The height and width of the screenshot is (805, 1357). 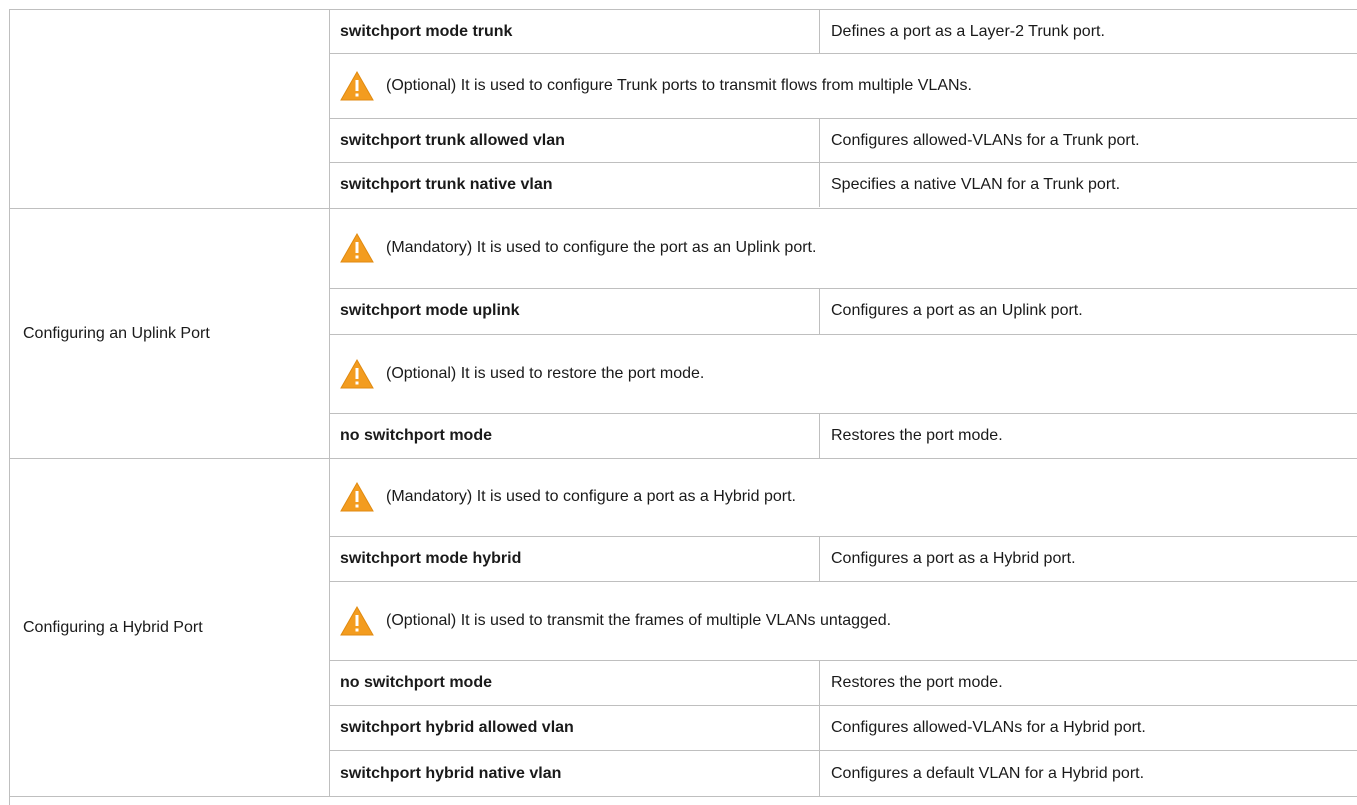 I want to click on description-cell: Configures a port as a Hybrid port., so click(x=953, y=558).